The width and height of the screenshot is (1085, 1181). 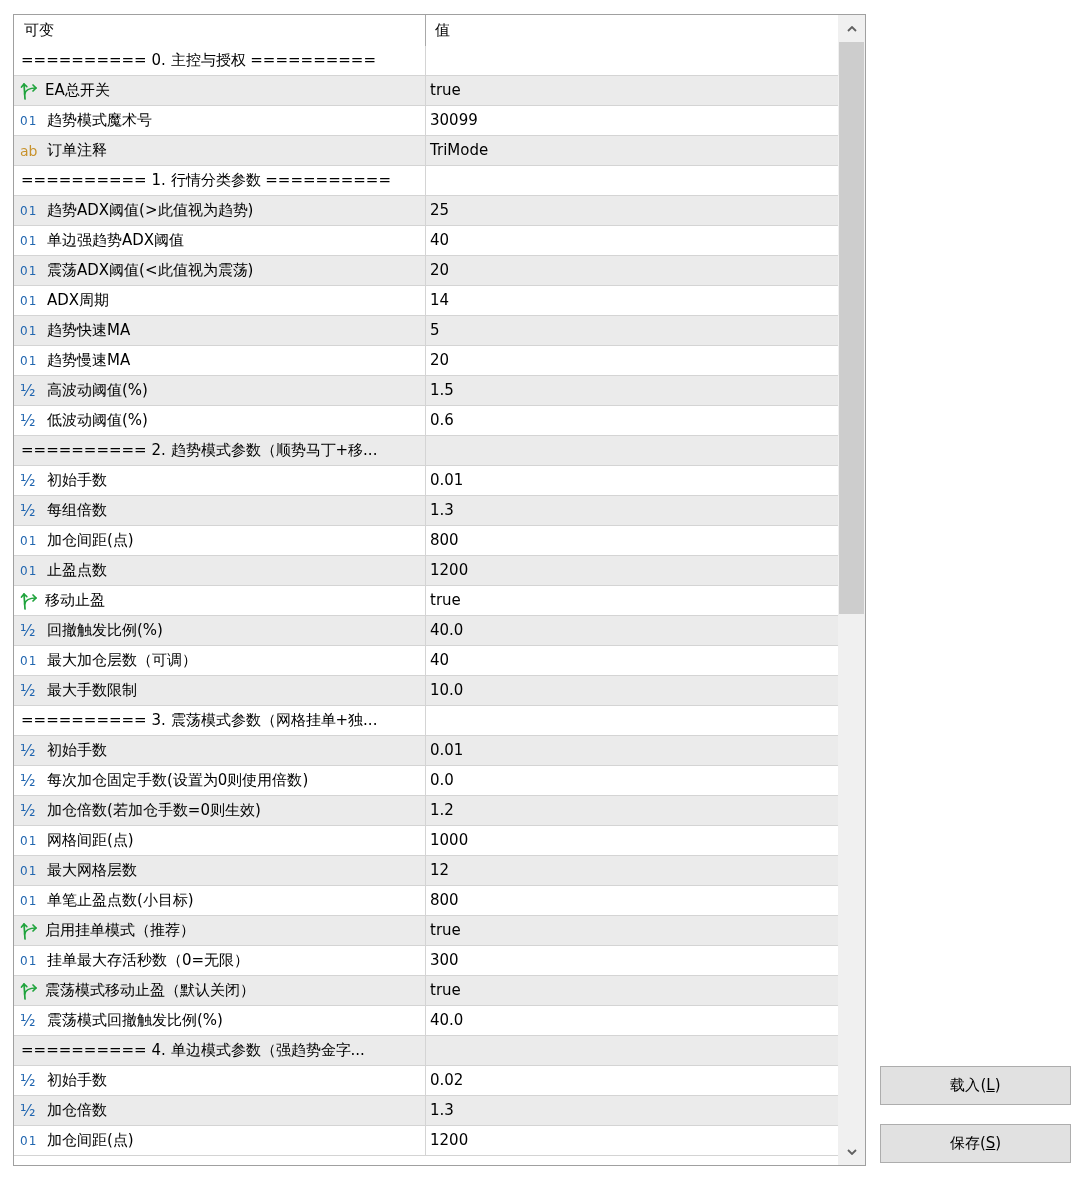 What do you see at coordinates (426, 631) in the screenshot?
I see `parameter-row: ½ 回撤触发比例(%) 40.0` at bounding box center [426, 631].